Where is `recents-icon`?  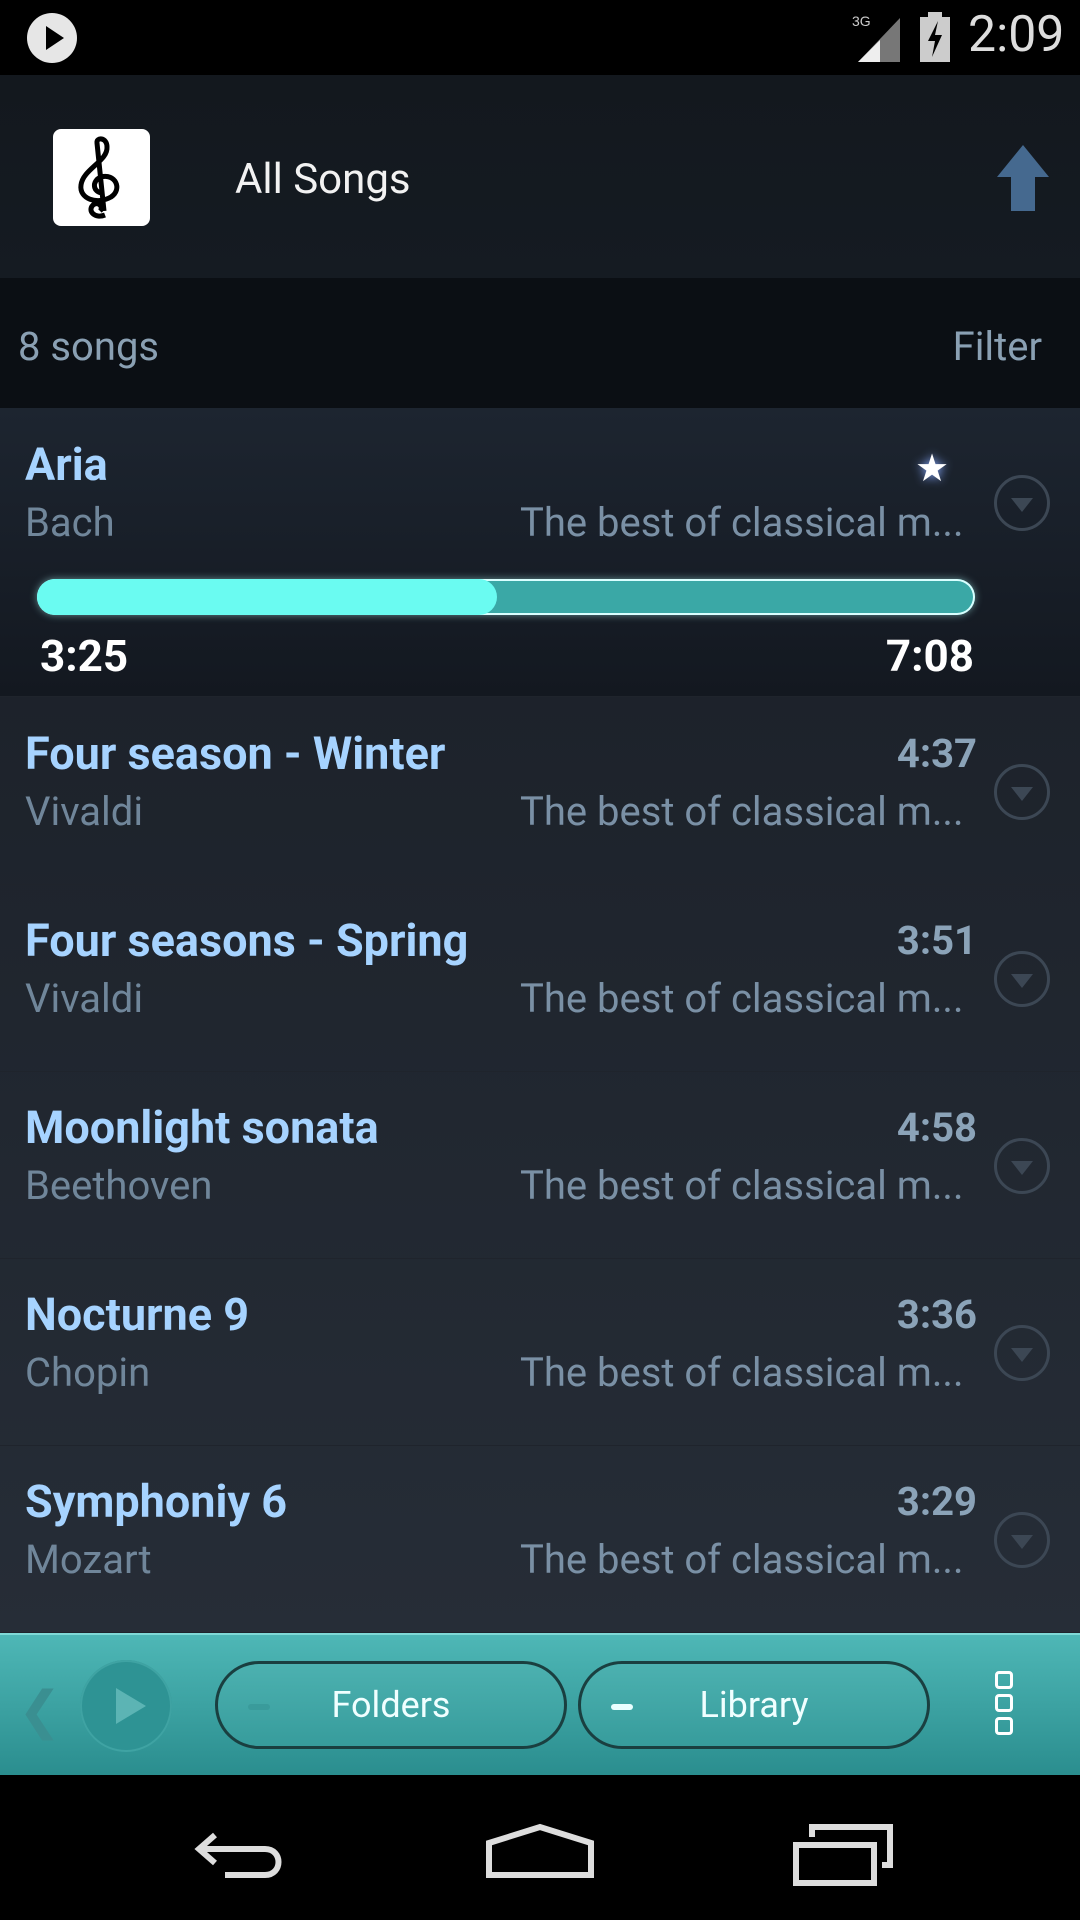 recents-icon is located at coordinates (845, 1850).